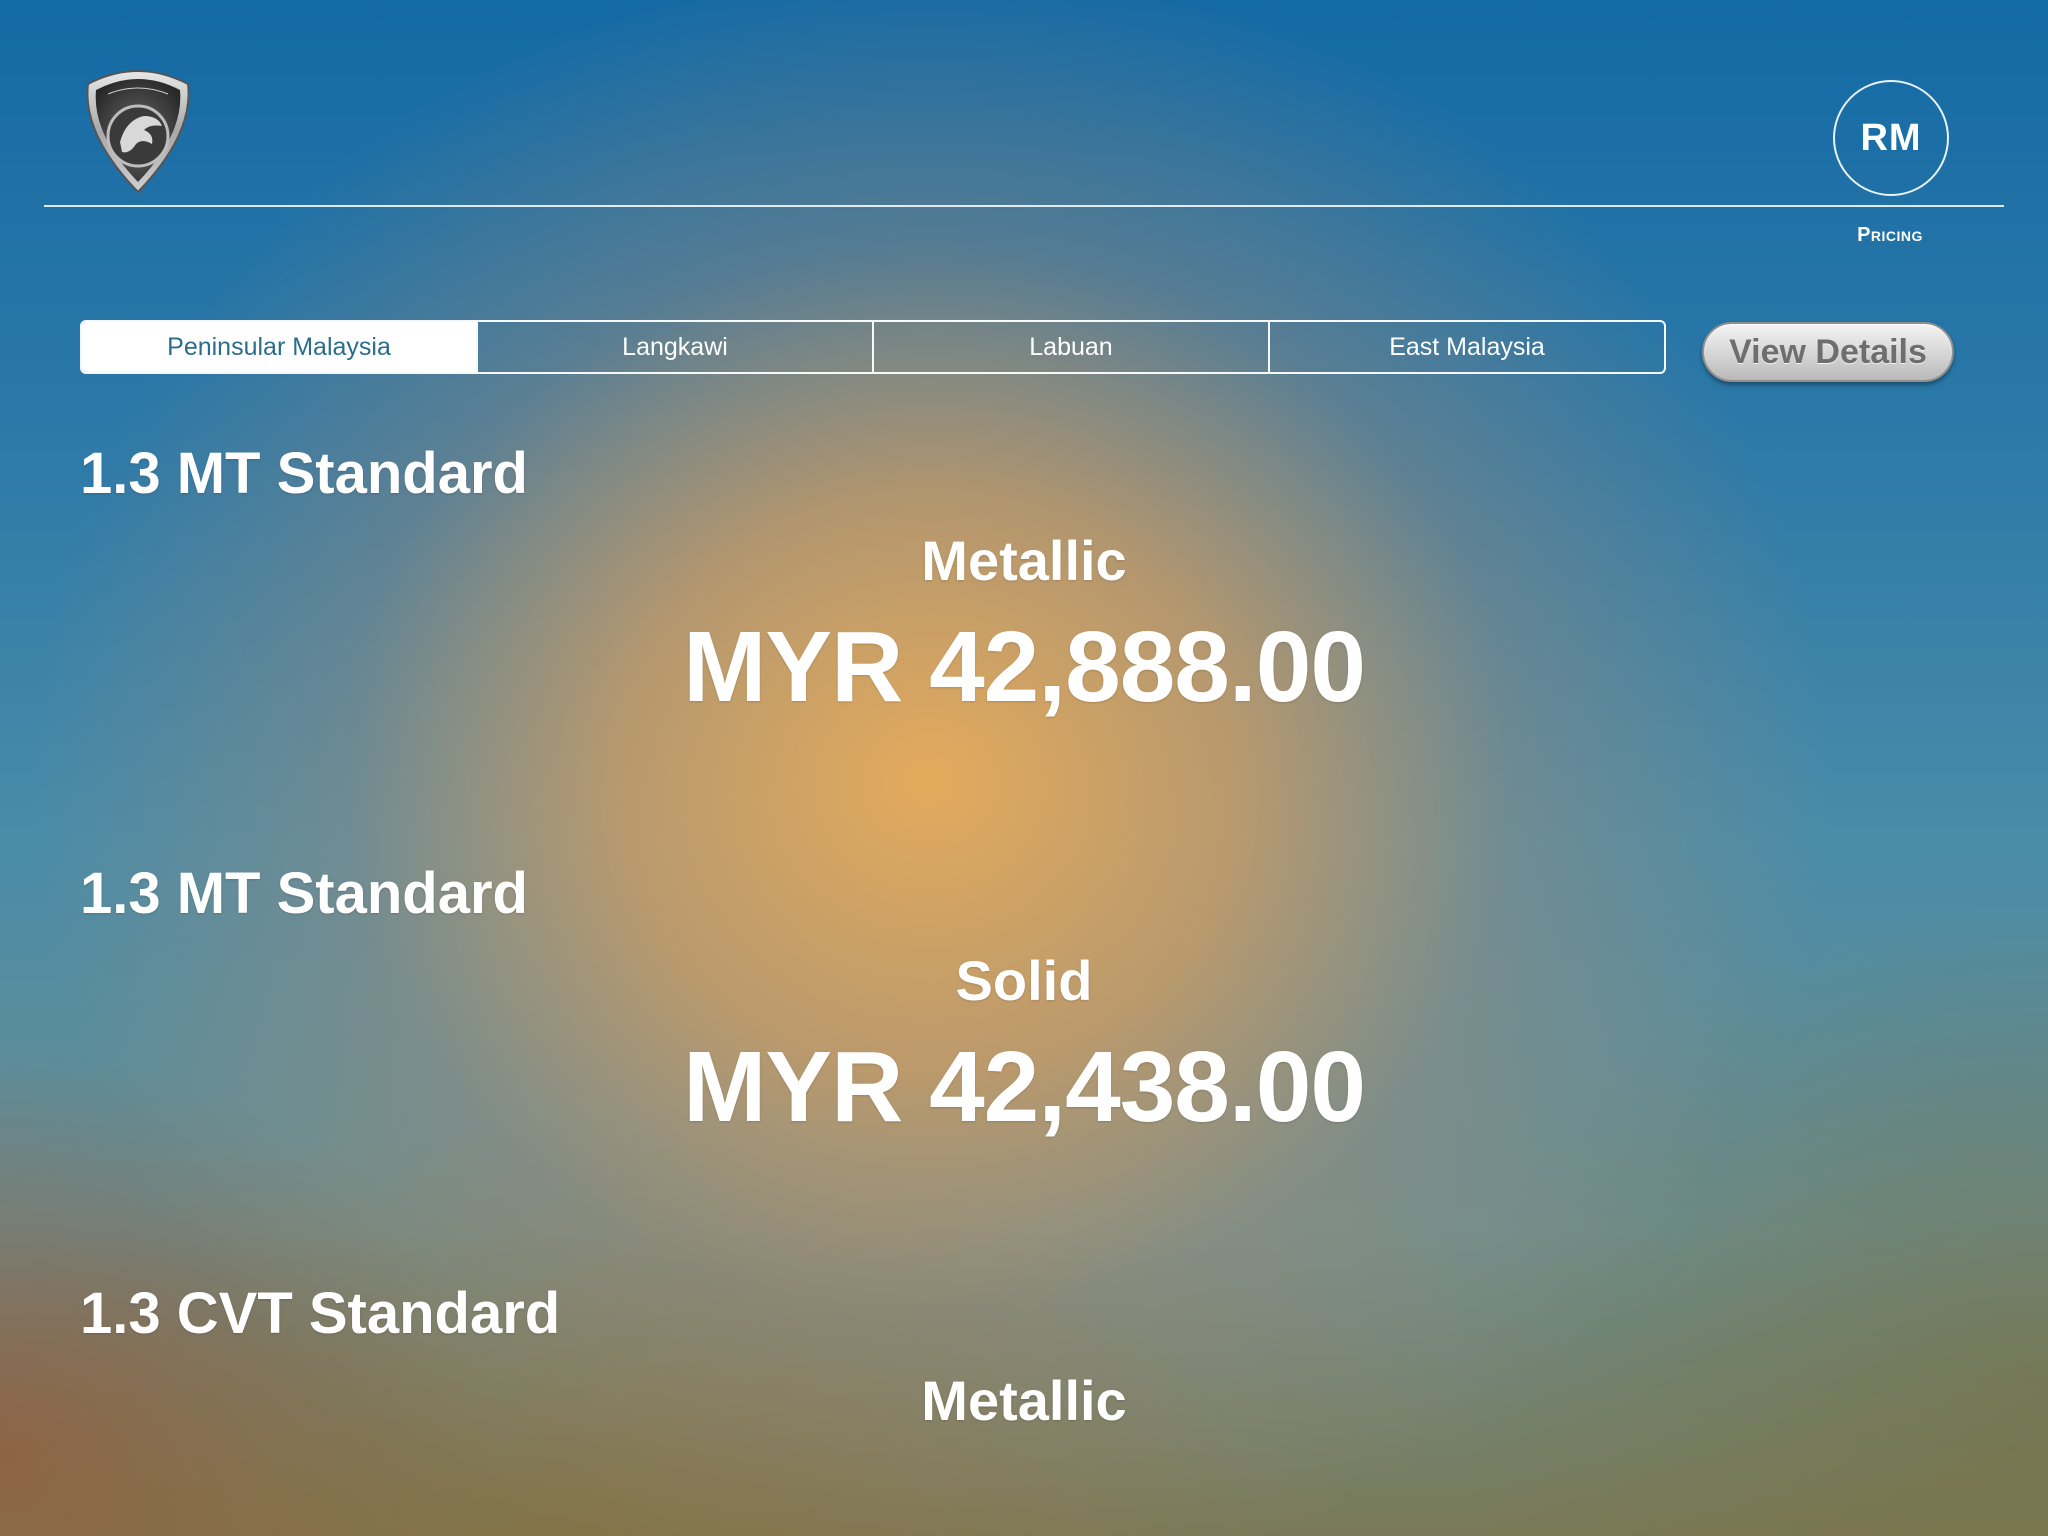 The image size is (2048, 1536). What do you see at coordinates (1024, 1087) in the screenshot?
I see `price-value: MYR 42,438.00` at bounding box center [1024, 1087].